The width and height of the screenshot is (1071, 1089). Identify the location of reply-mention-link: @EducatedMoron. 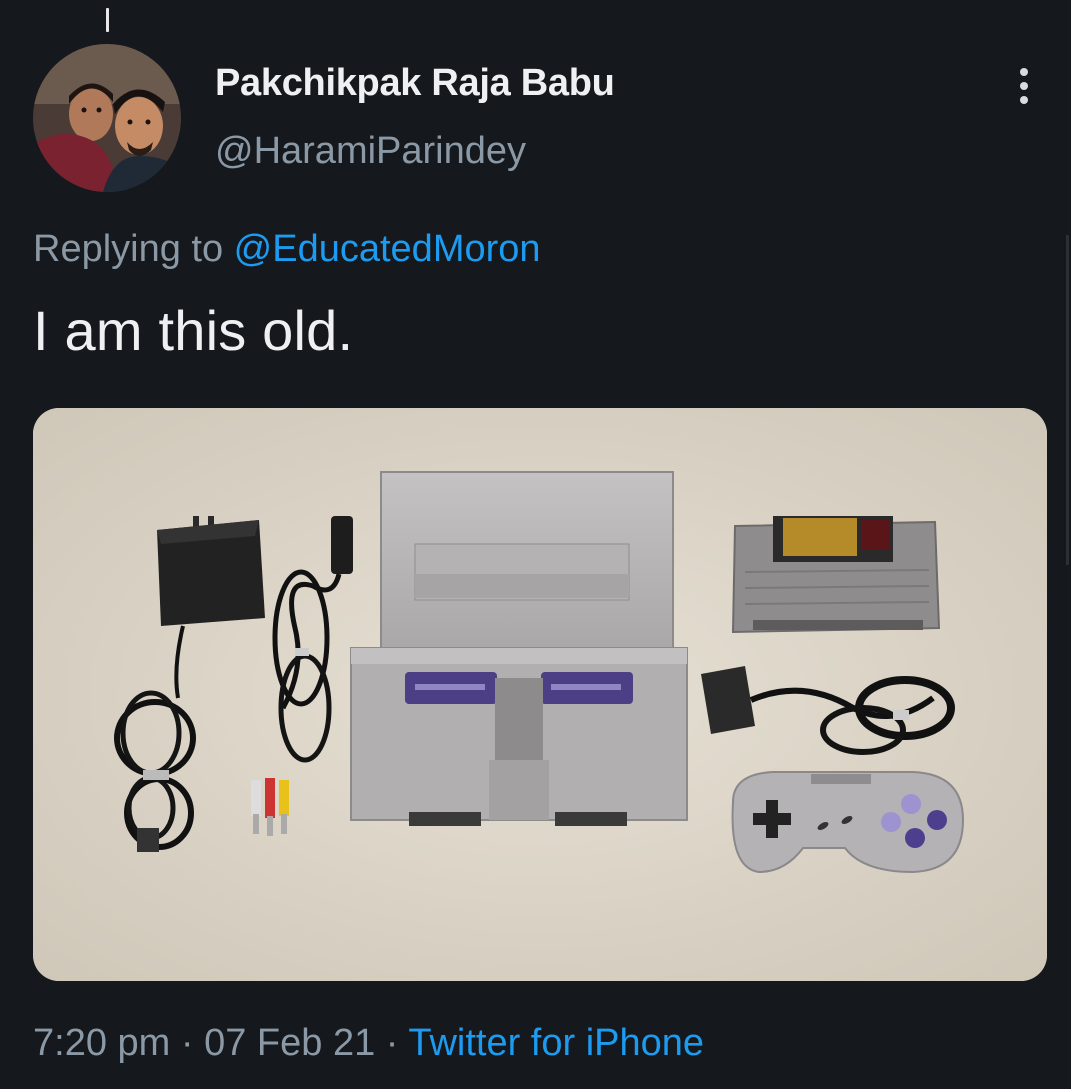
(387, 249).